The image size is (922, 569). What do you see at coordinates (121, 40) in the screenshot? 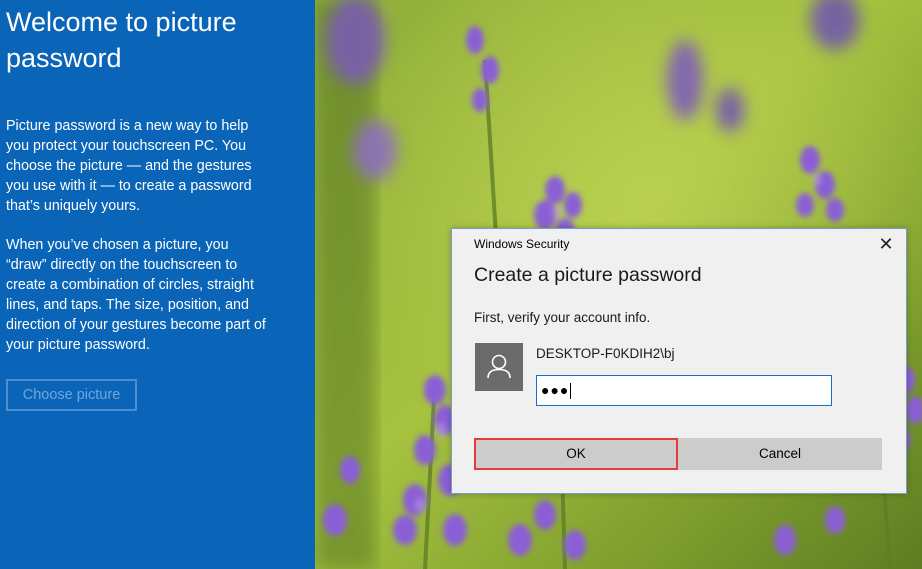
I see `page-title: Welcome to picture password` at bounding box center [121, 40].